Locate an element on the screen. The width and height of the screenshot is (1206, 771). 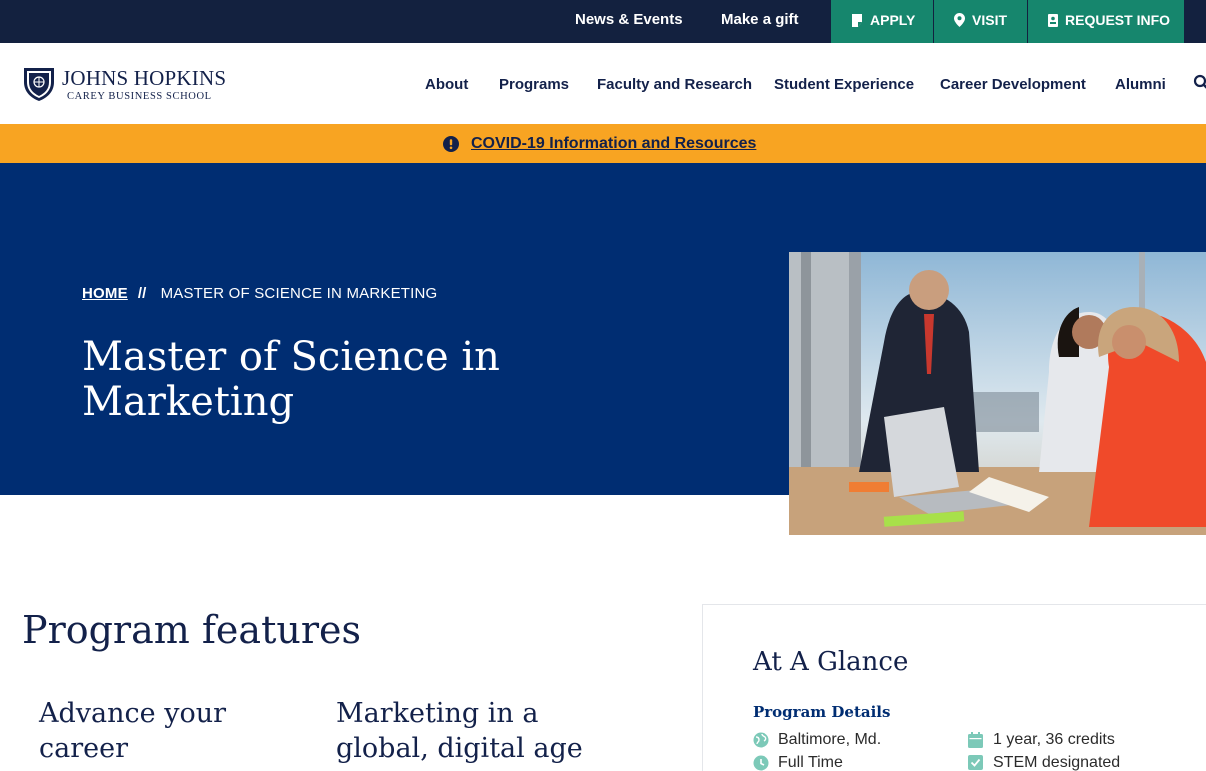
page-title: Master of Science in Marketing is located at coordinates (291, 379).